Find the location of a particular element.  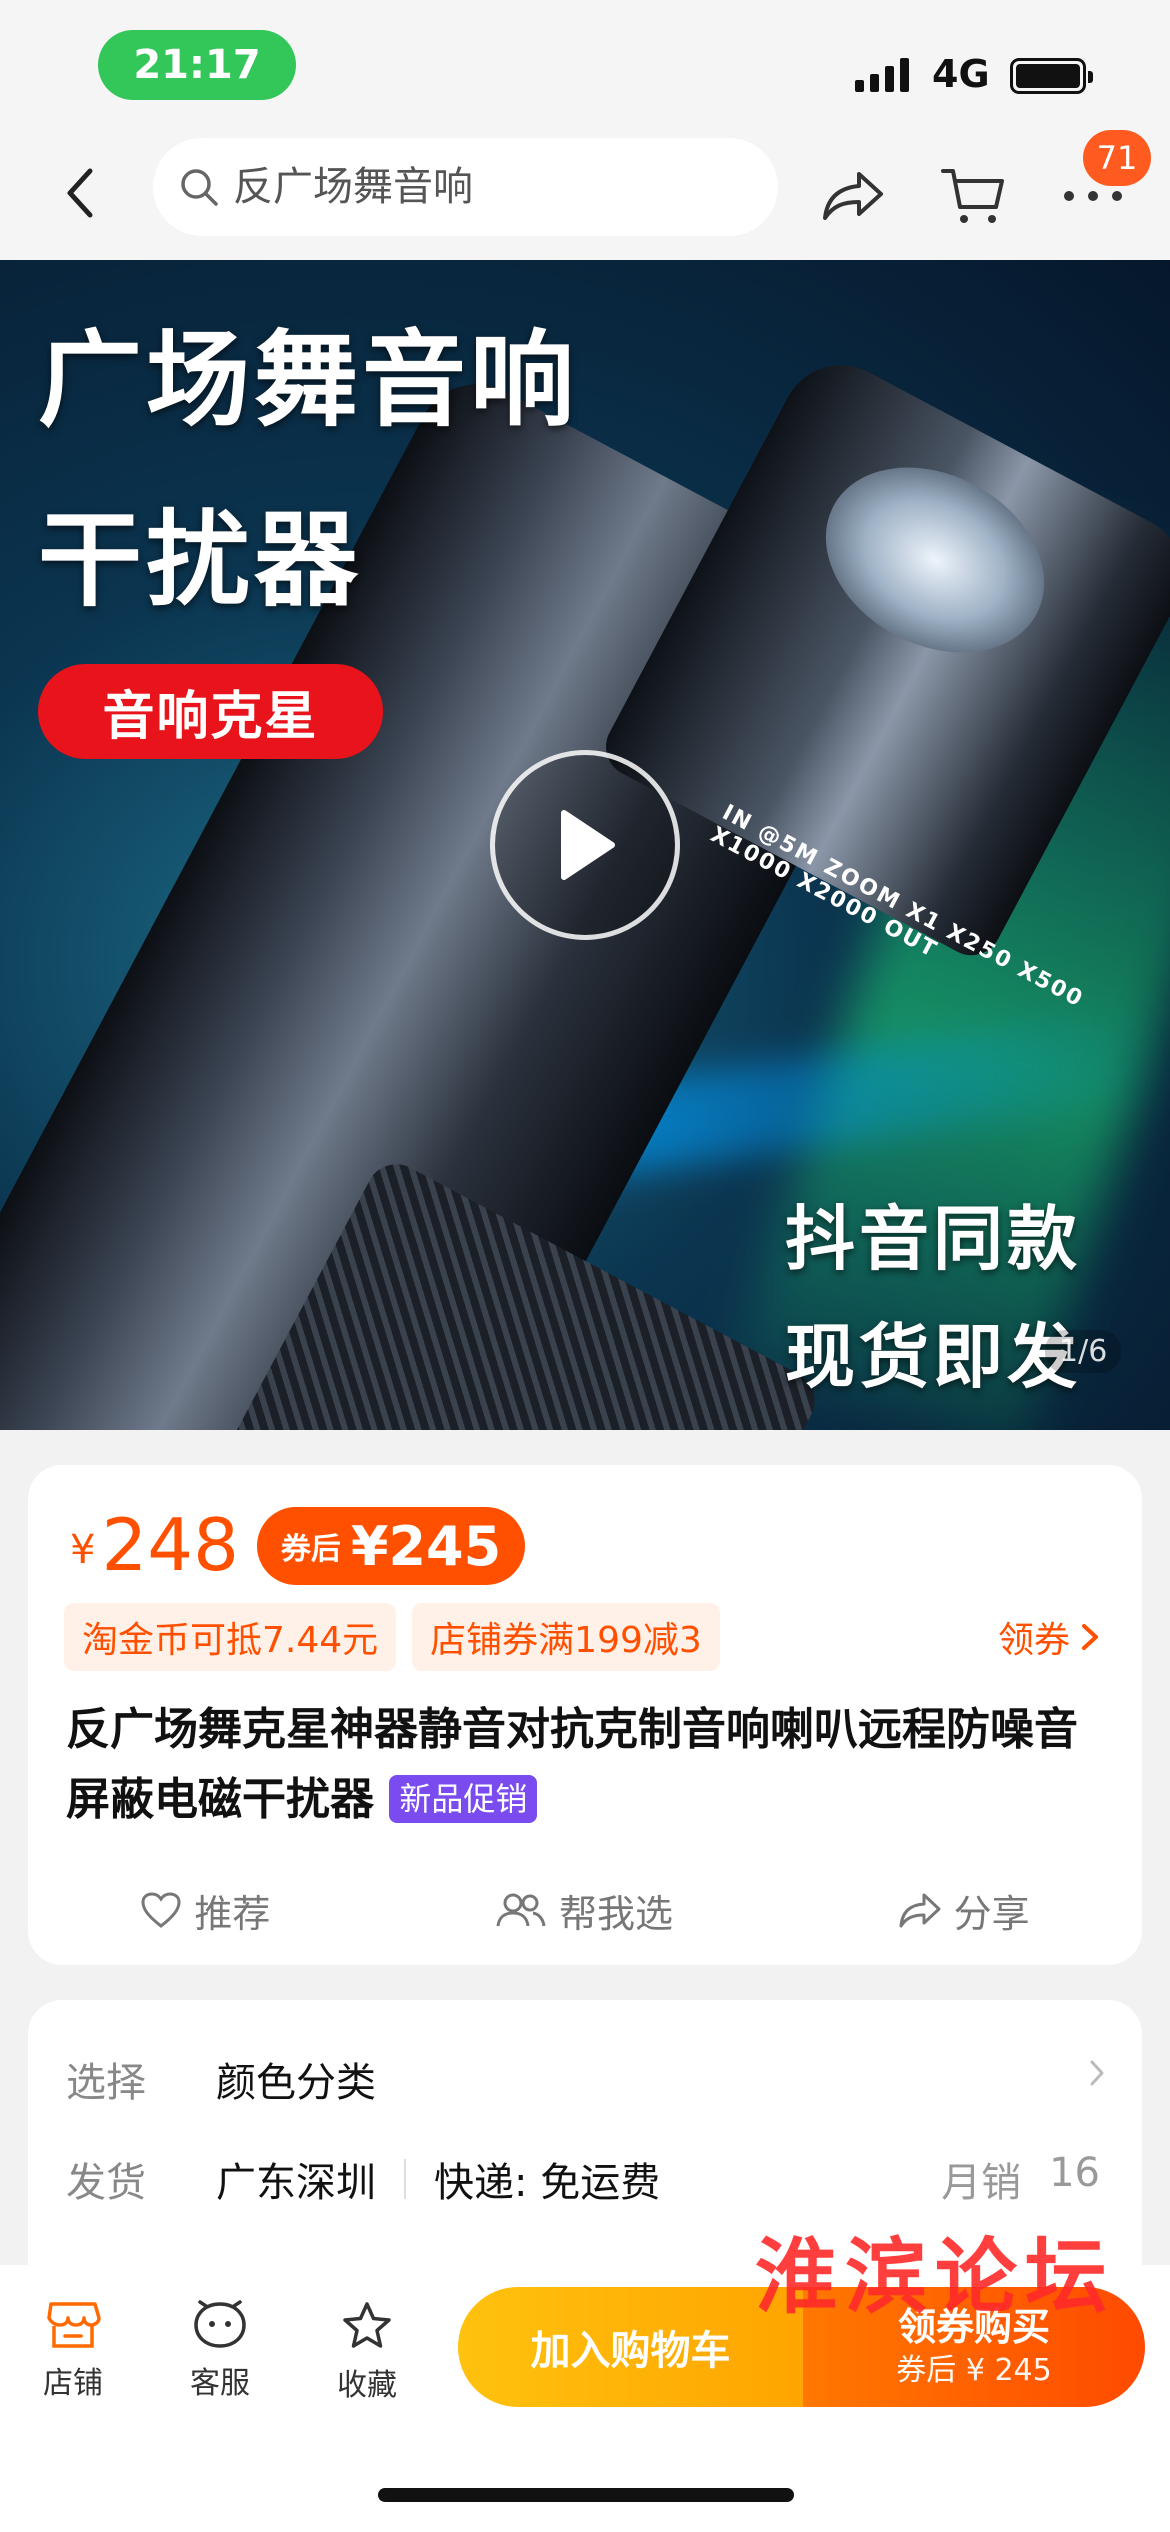

battery-icon is located at coordinates (1051, 76).